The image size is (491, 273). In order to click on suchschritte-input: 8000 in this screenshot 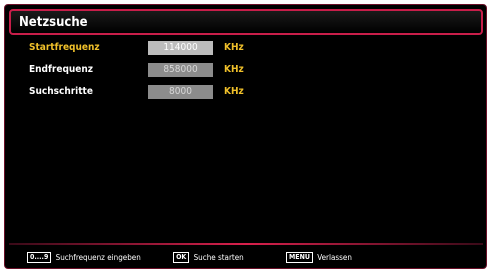, I will do `click(180, 92)`.